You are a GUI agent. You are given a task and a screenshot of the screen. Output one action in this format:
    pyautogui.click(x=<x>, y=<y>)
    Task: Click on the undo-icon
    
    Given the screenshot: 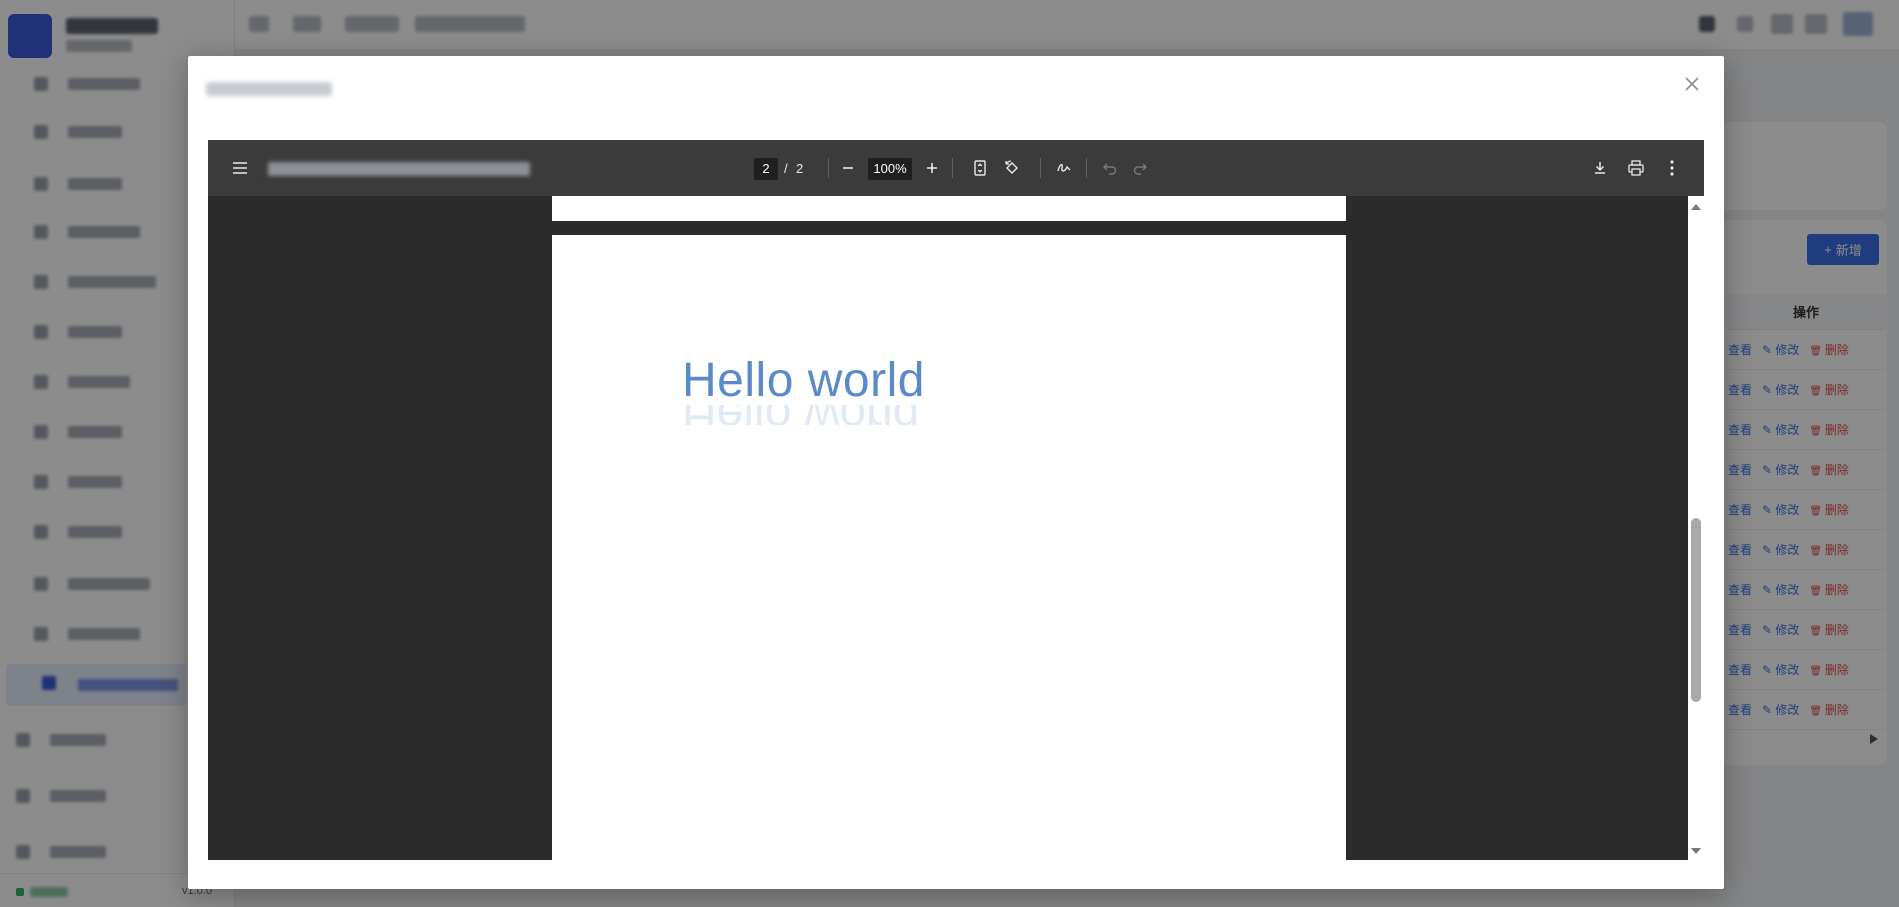 What is the action you would take?
    pyautogui.click(x=1110, y=168)
    